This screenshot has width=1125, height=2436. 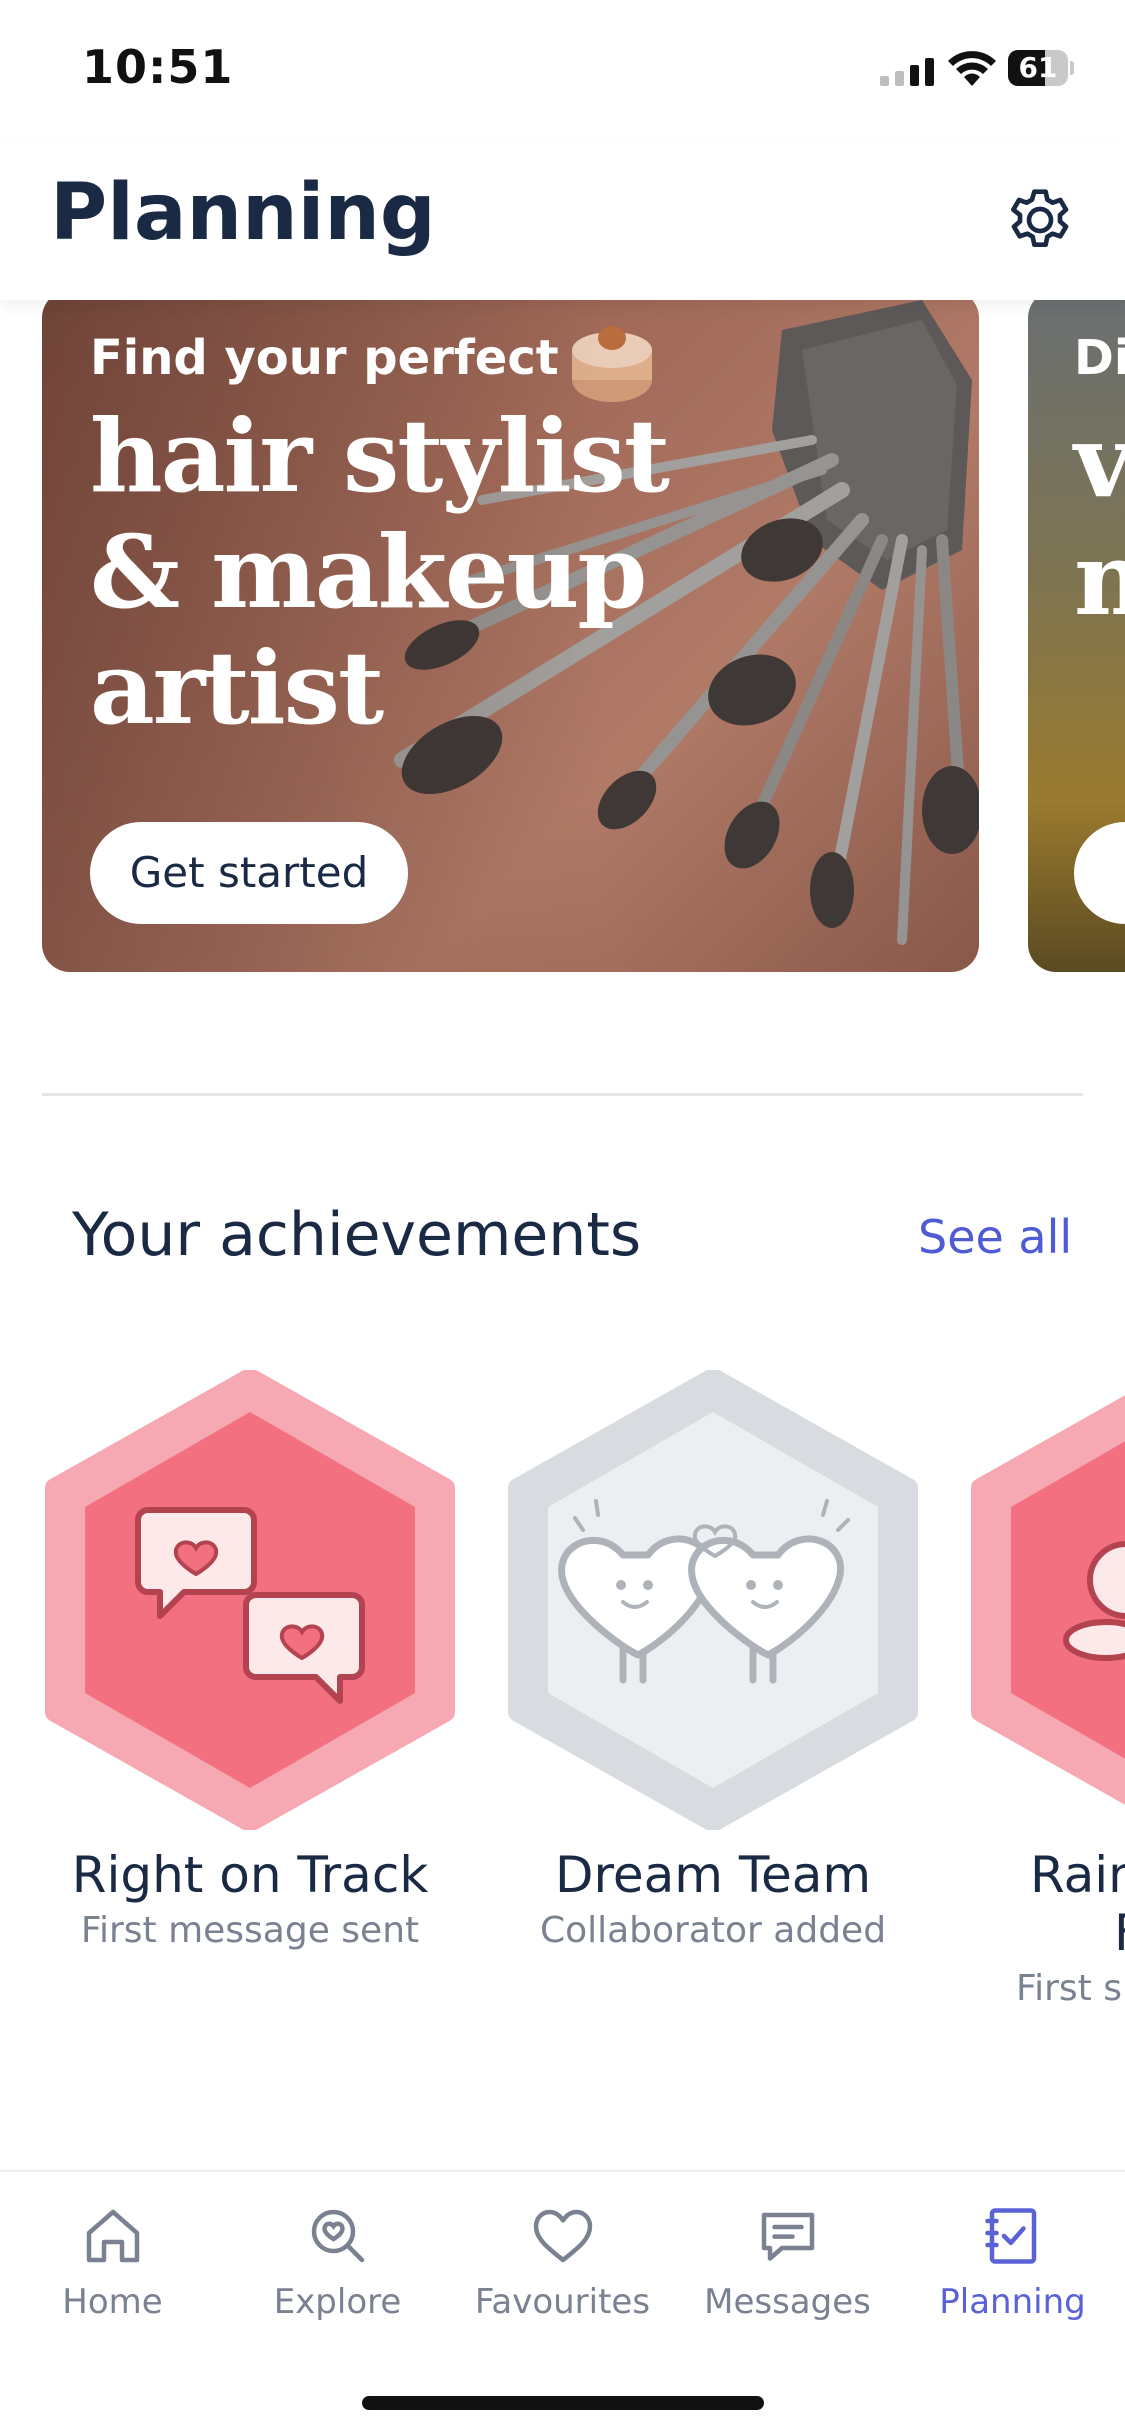 I want to click on tab-label: Planning, so click(x=1012, y=2302).